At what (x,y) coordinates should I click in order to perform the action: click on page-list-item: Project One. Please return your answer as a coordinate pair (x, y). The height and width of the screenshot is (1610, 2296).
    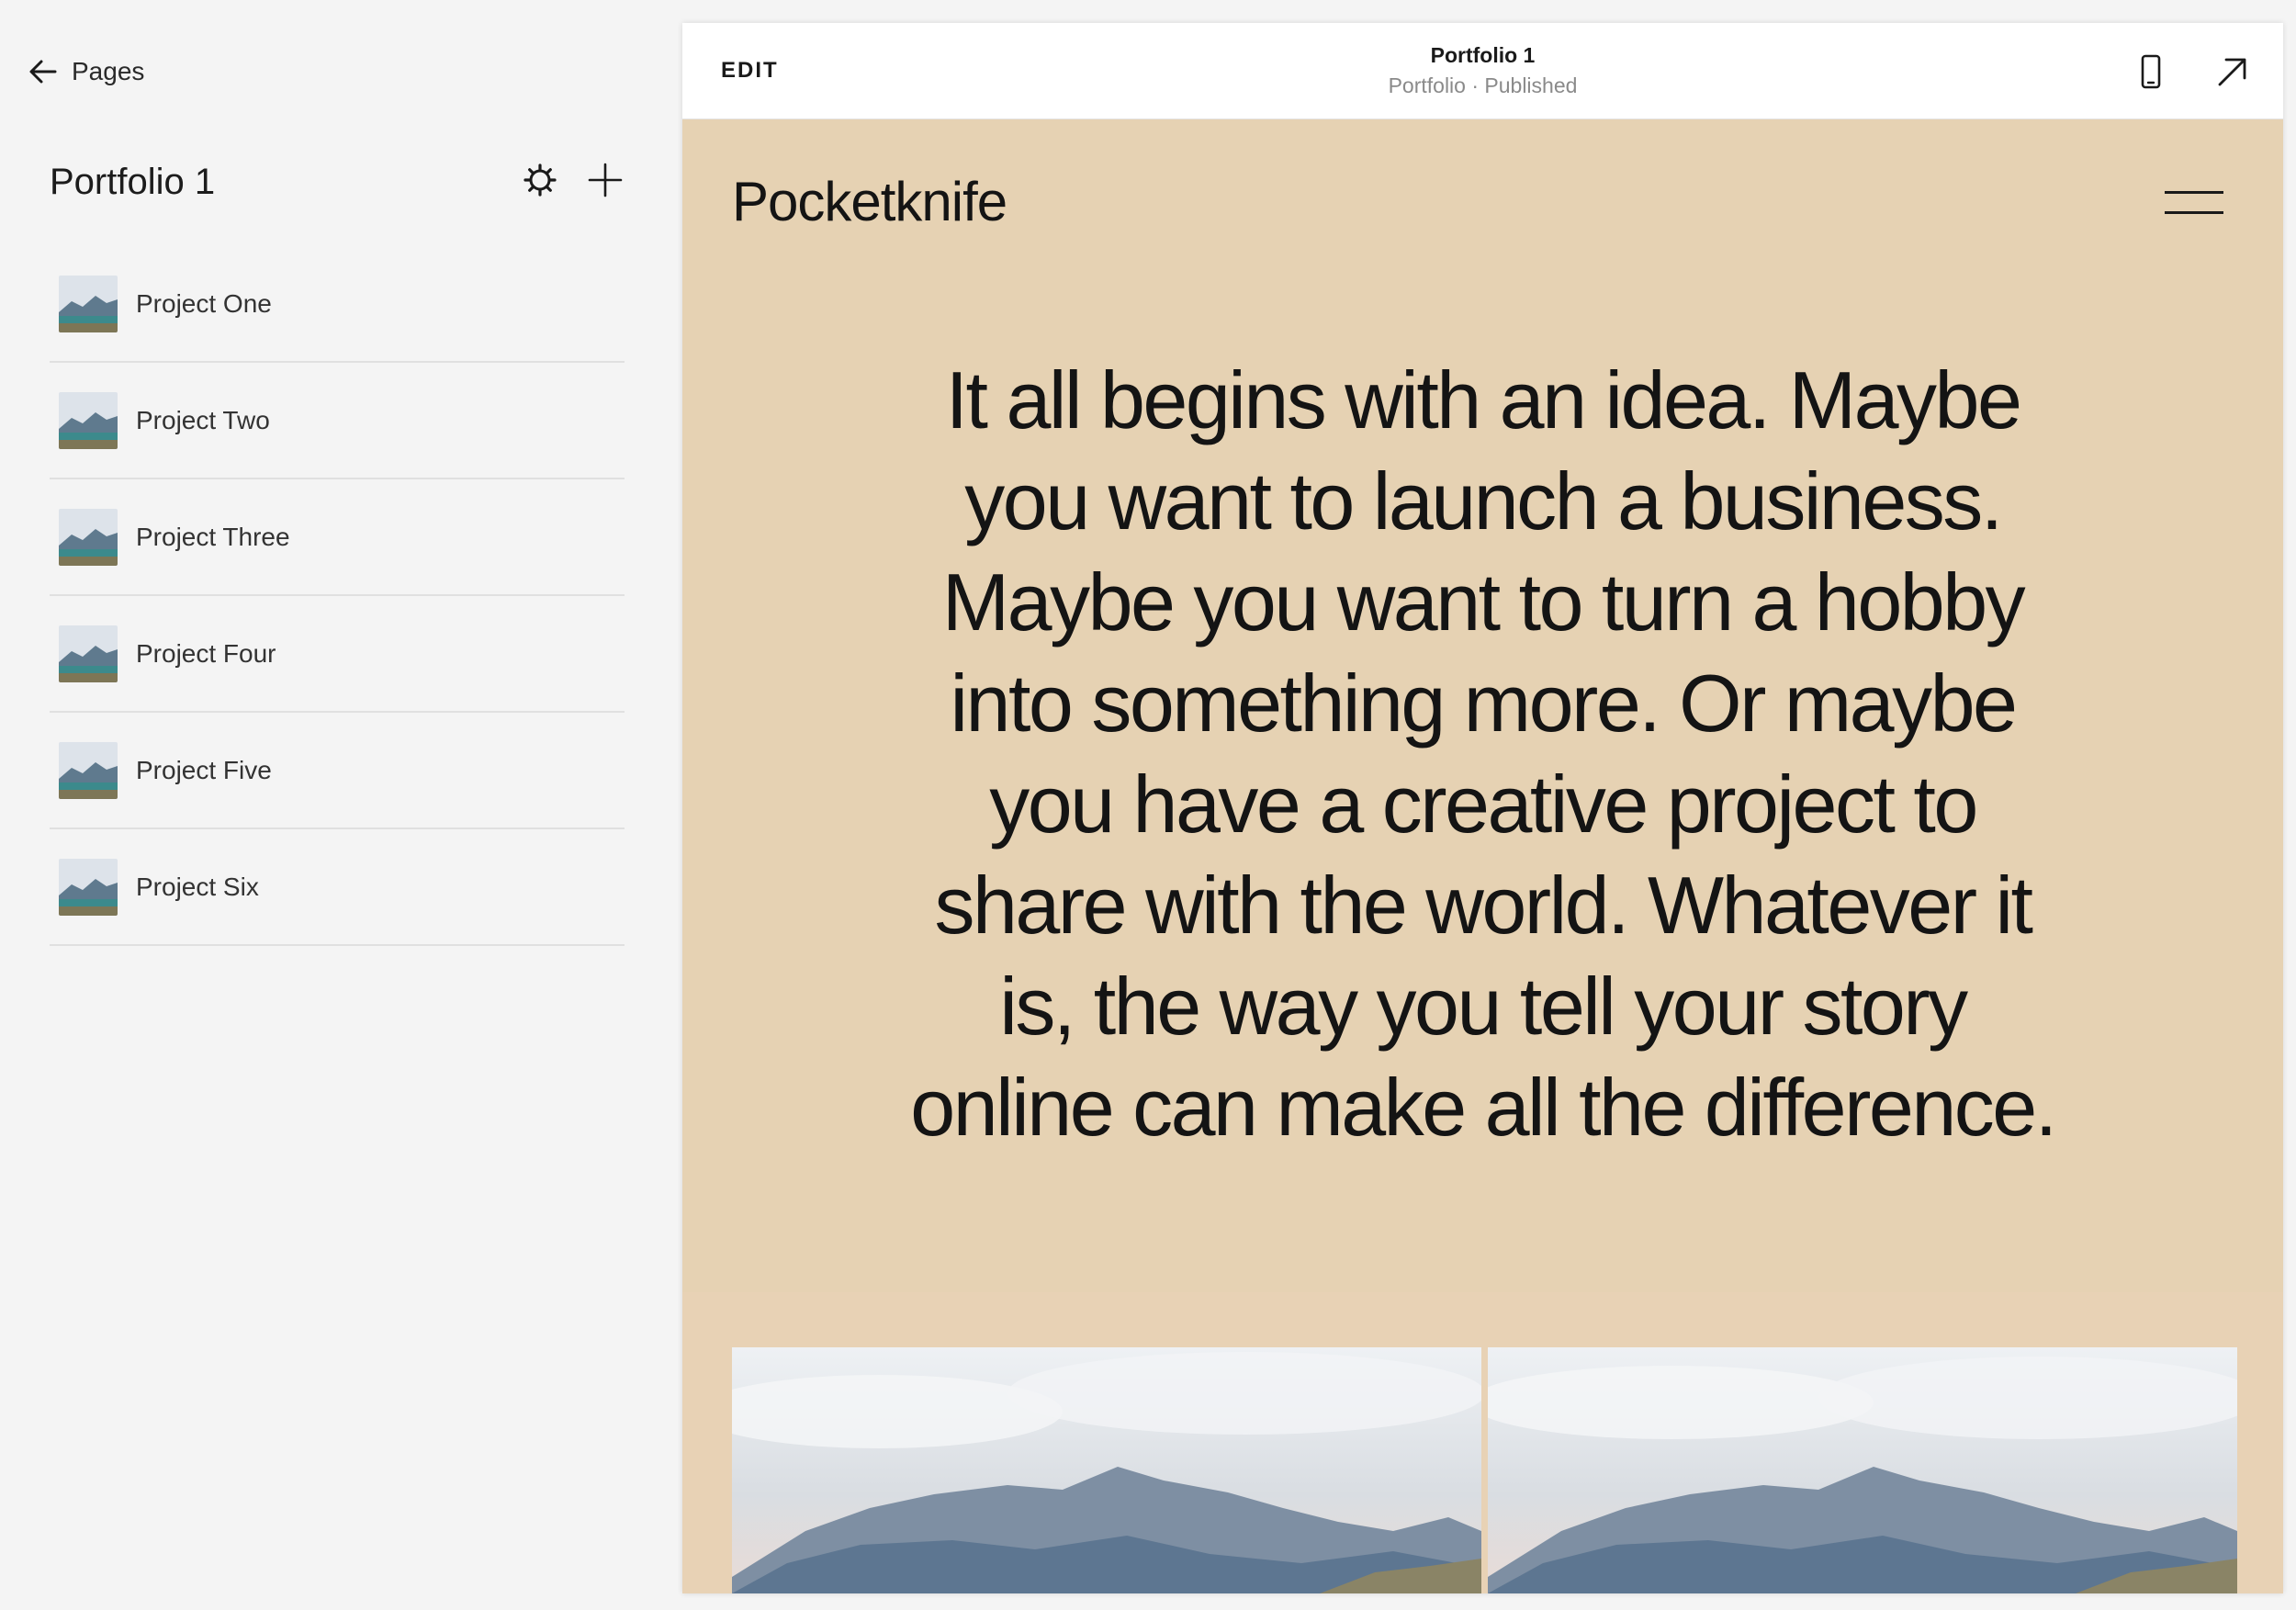
    Looking at the image, I should click on (338, 304).